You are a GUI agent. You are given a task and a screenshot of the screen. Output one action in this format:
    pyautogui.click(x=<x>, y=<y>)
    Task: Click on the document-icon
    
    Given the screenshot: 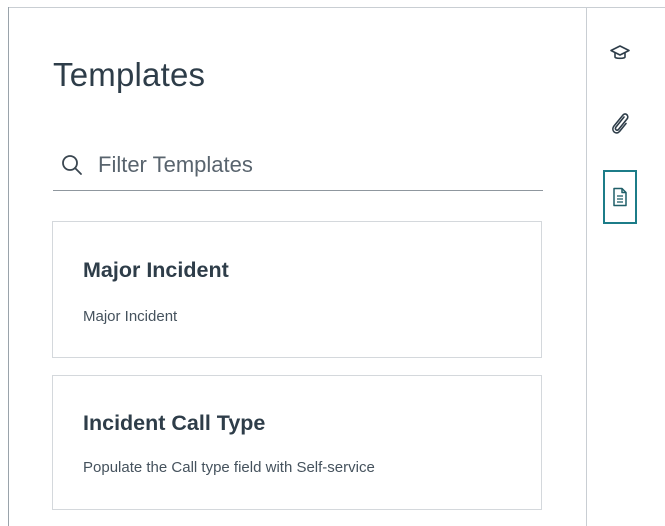 What is the action you would take?
    pyautogui.click(x=620, y=197)
    